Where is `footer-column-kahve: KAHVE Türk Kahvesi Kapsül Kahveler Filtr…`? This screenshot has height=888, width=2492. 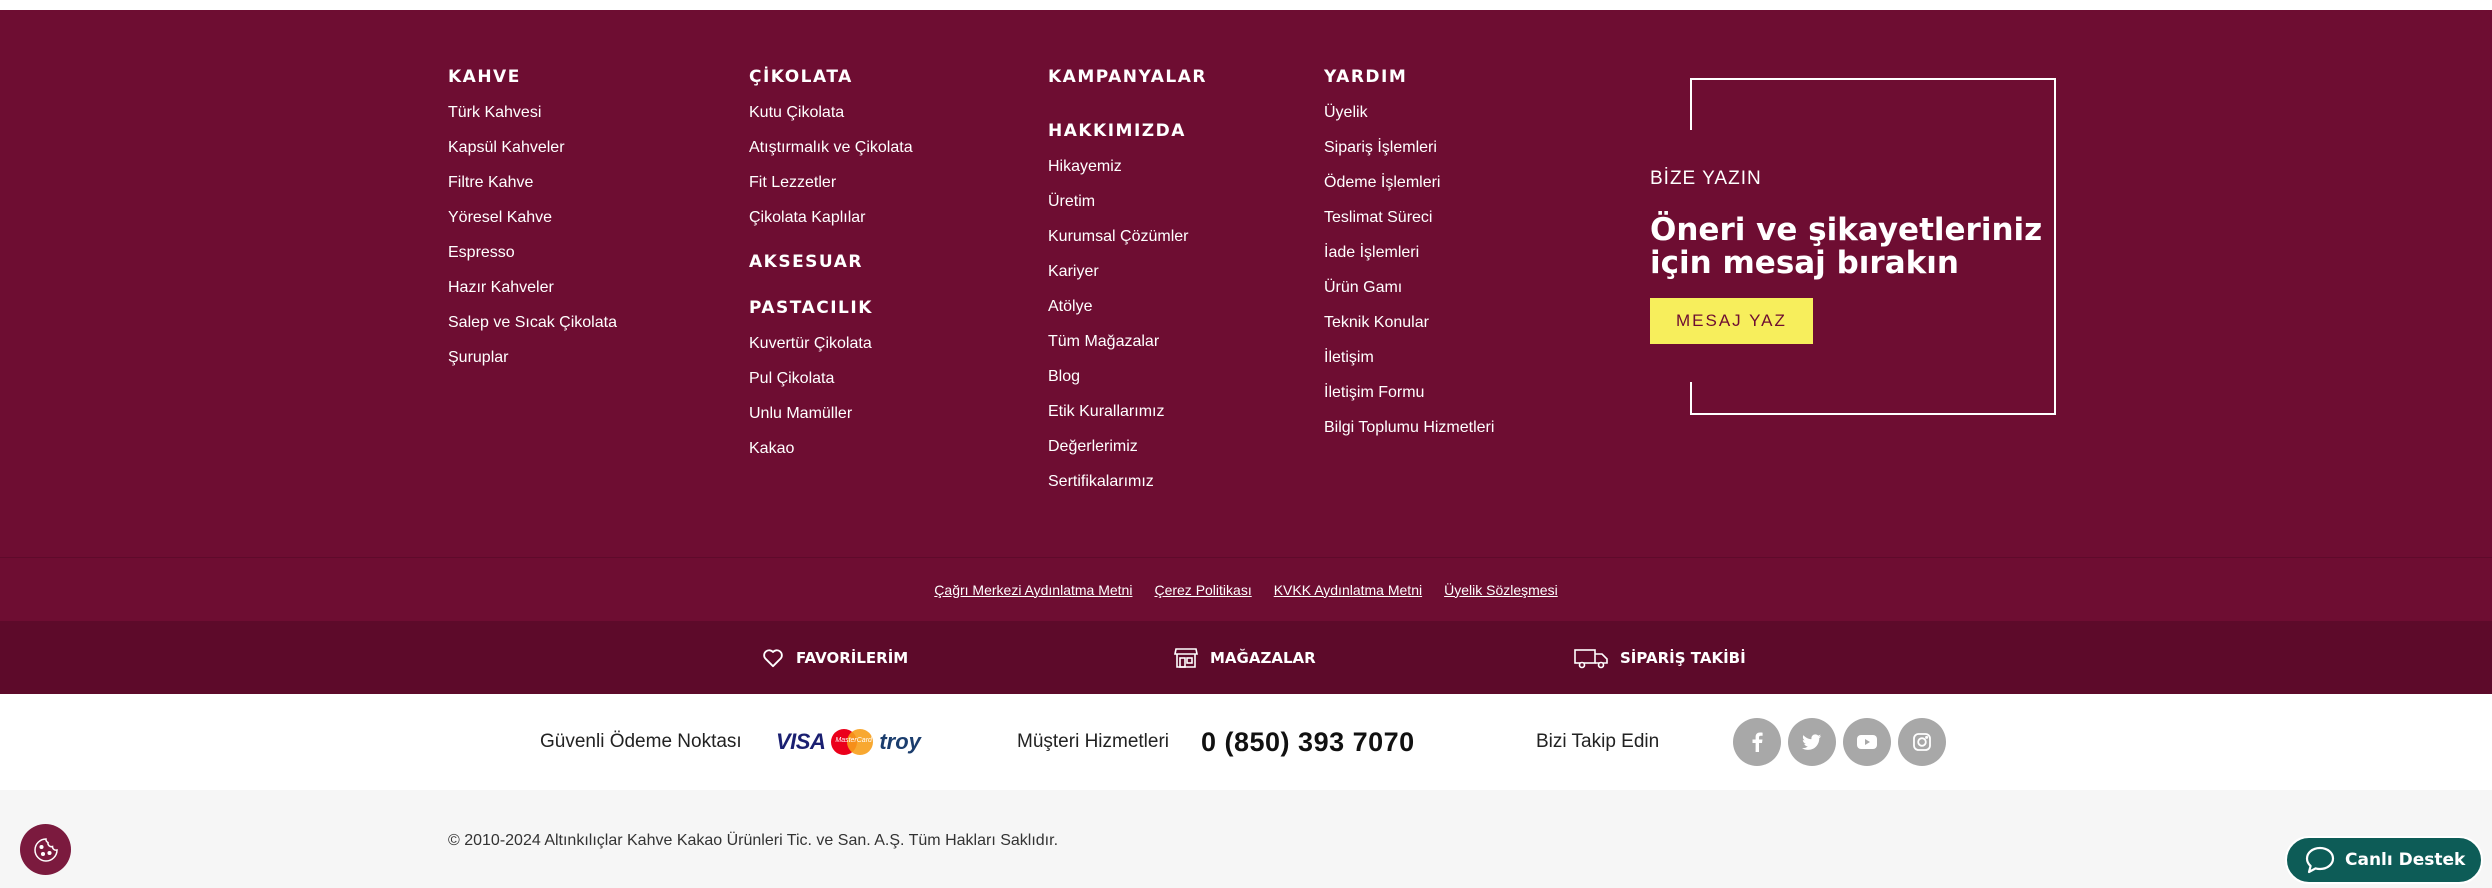 footer-column-kahve: KAHVE Türk Kahvesi Kapsül Kahveler Filtr… is located at coordinates (532, 224).